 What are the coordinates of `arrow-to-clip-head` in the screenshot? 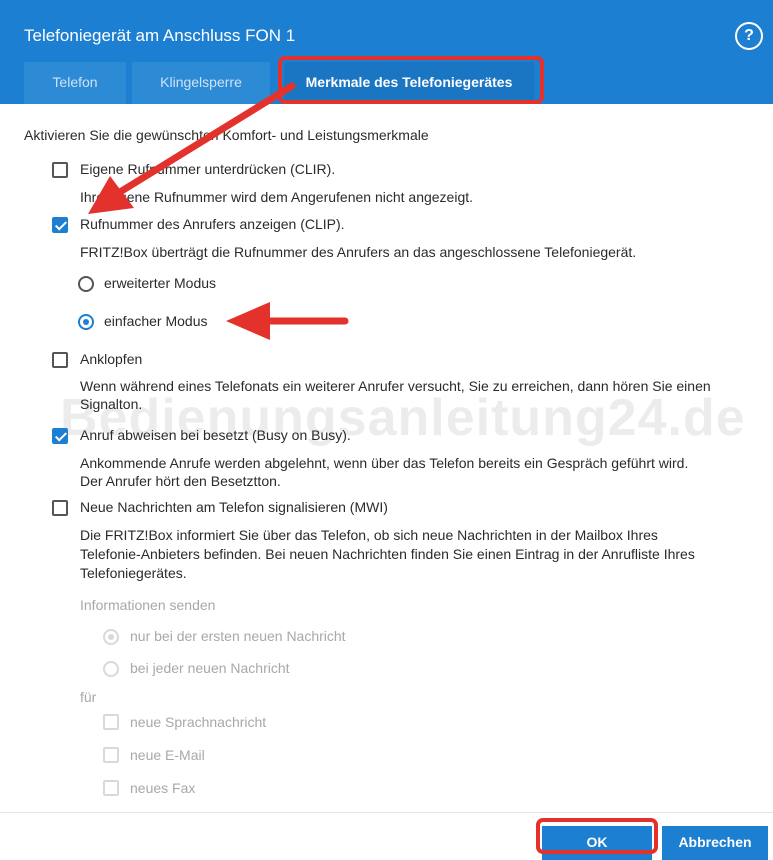 It's located at (111, 195).